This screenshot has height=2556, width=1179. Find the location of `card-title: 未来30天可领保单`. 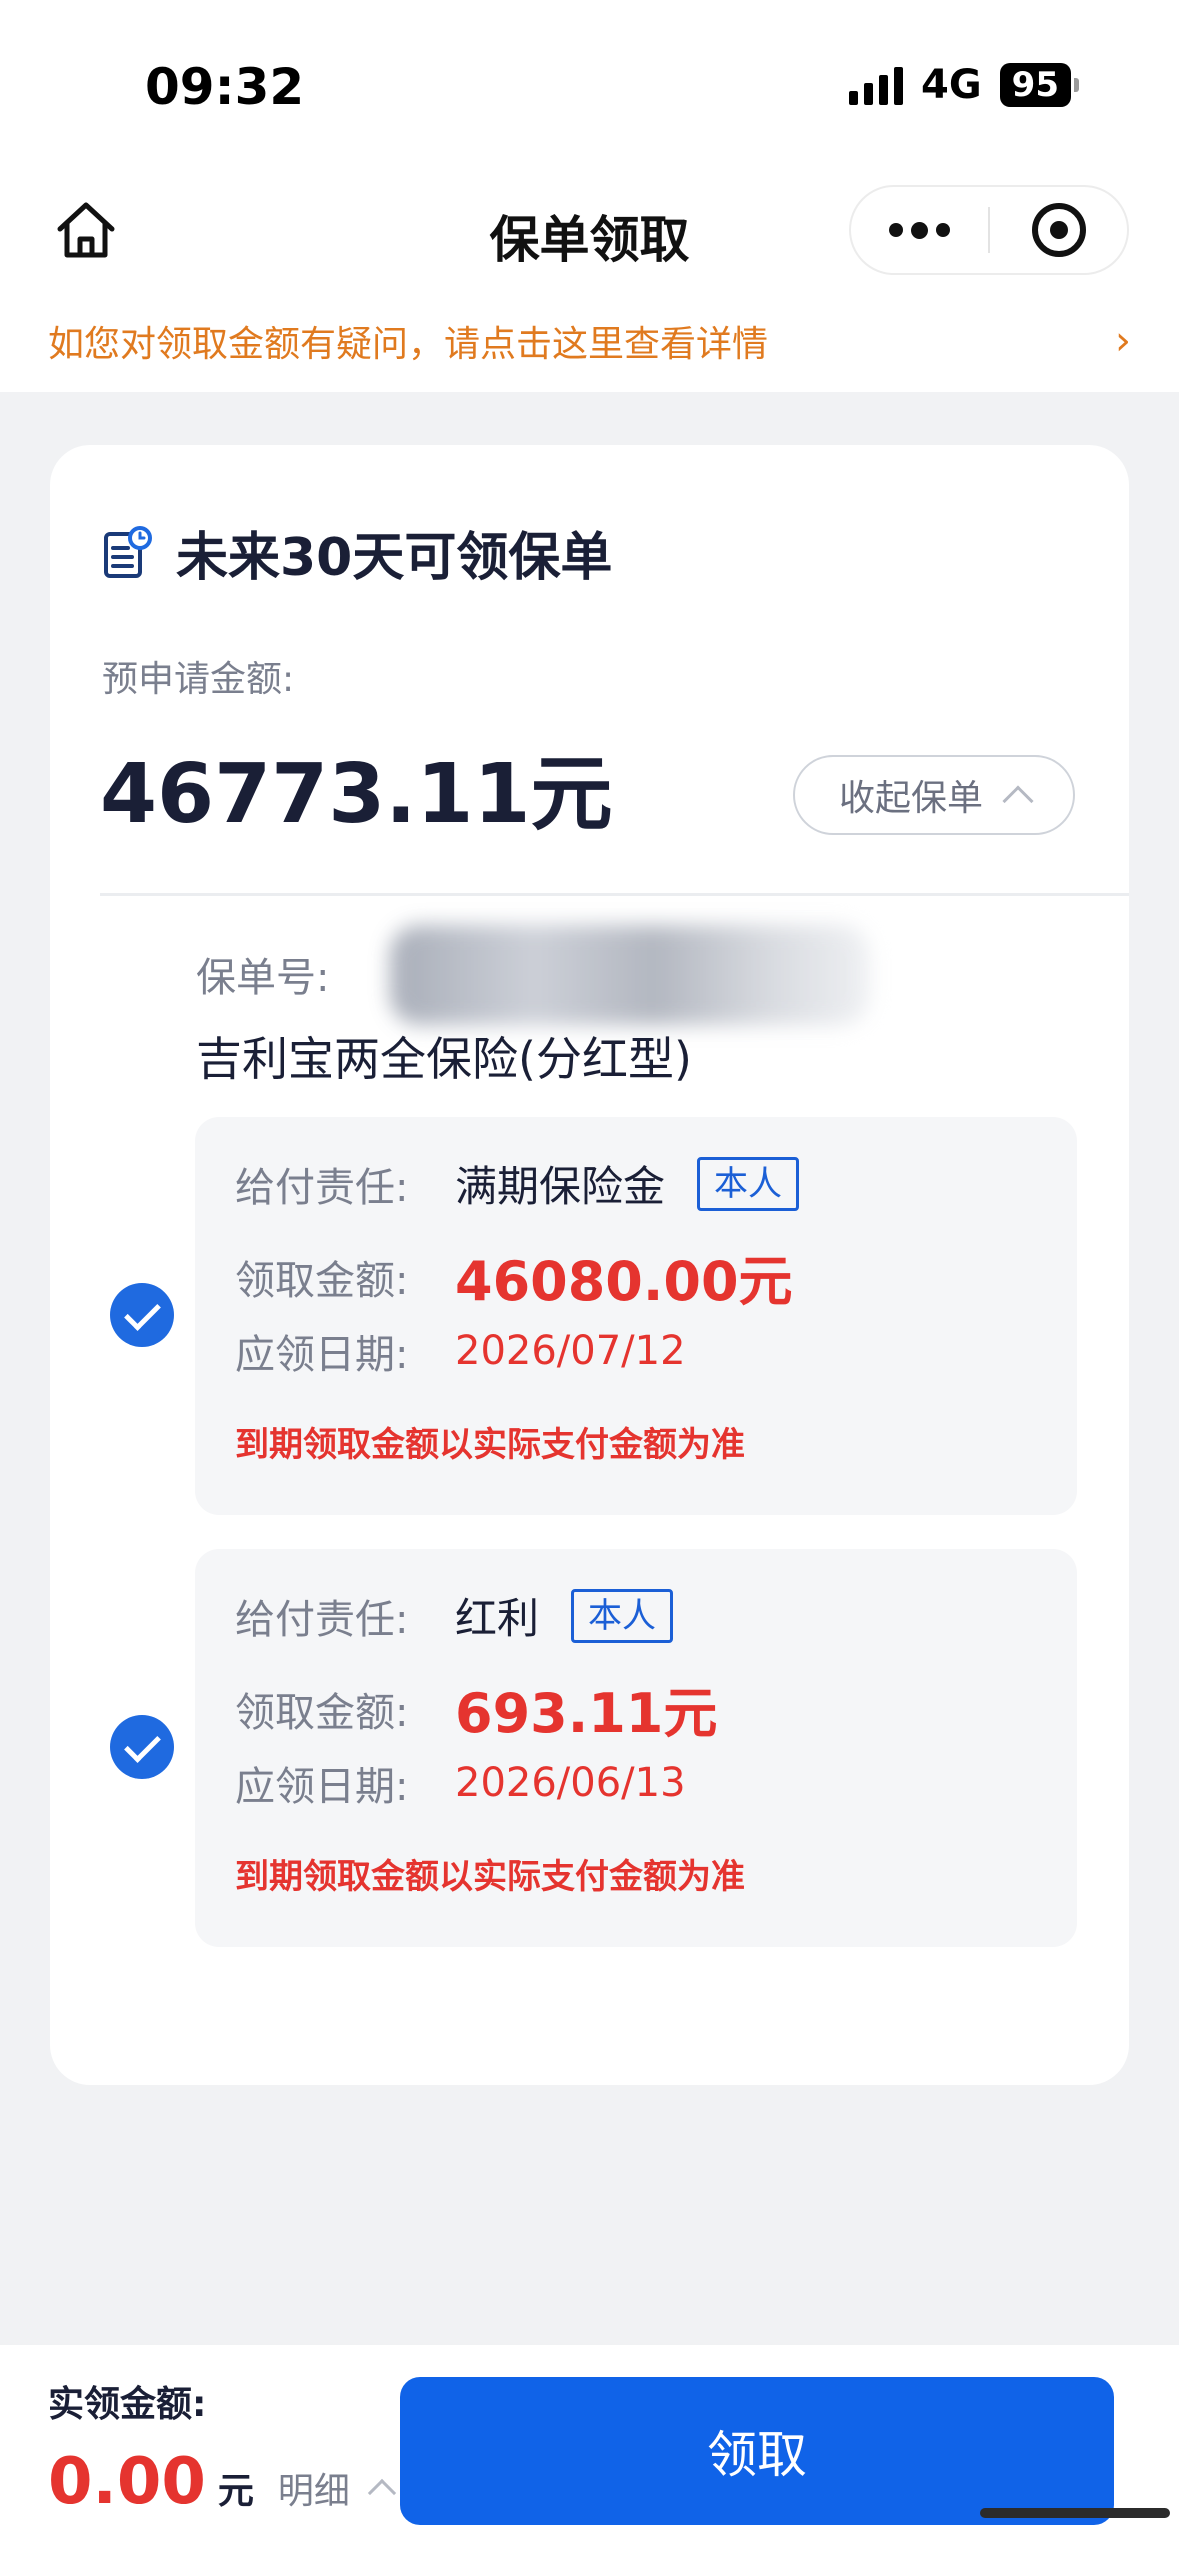

card-title: 未来30天可领保单 is located at coordinates (394, 558).